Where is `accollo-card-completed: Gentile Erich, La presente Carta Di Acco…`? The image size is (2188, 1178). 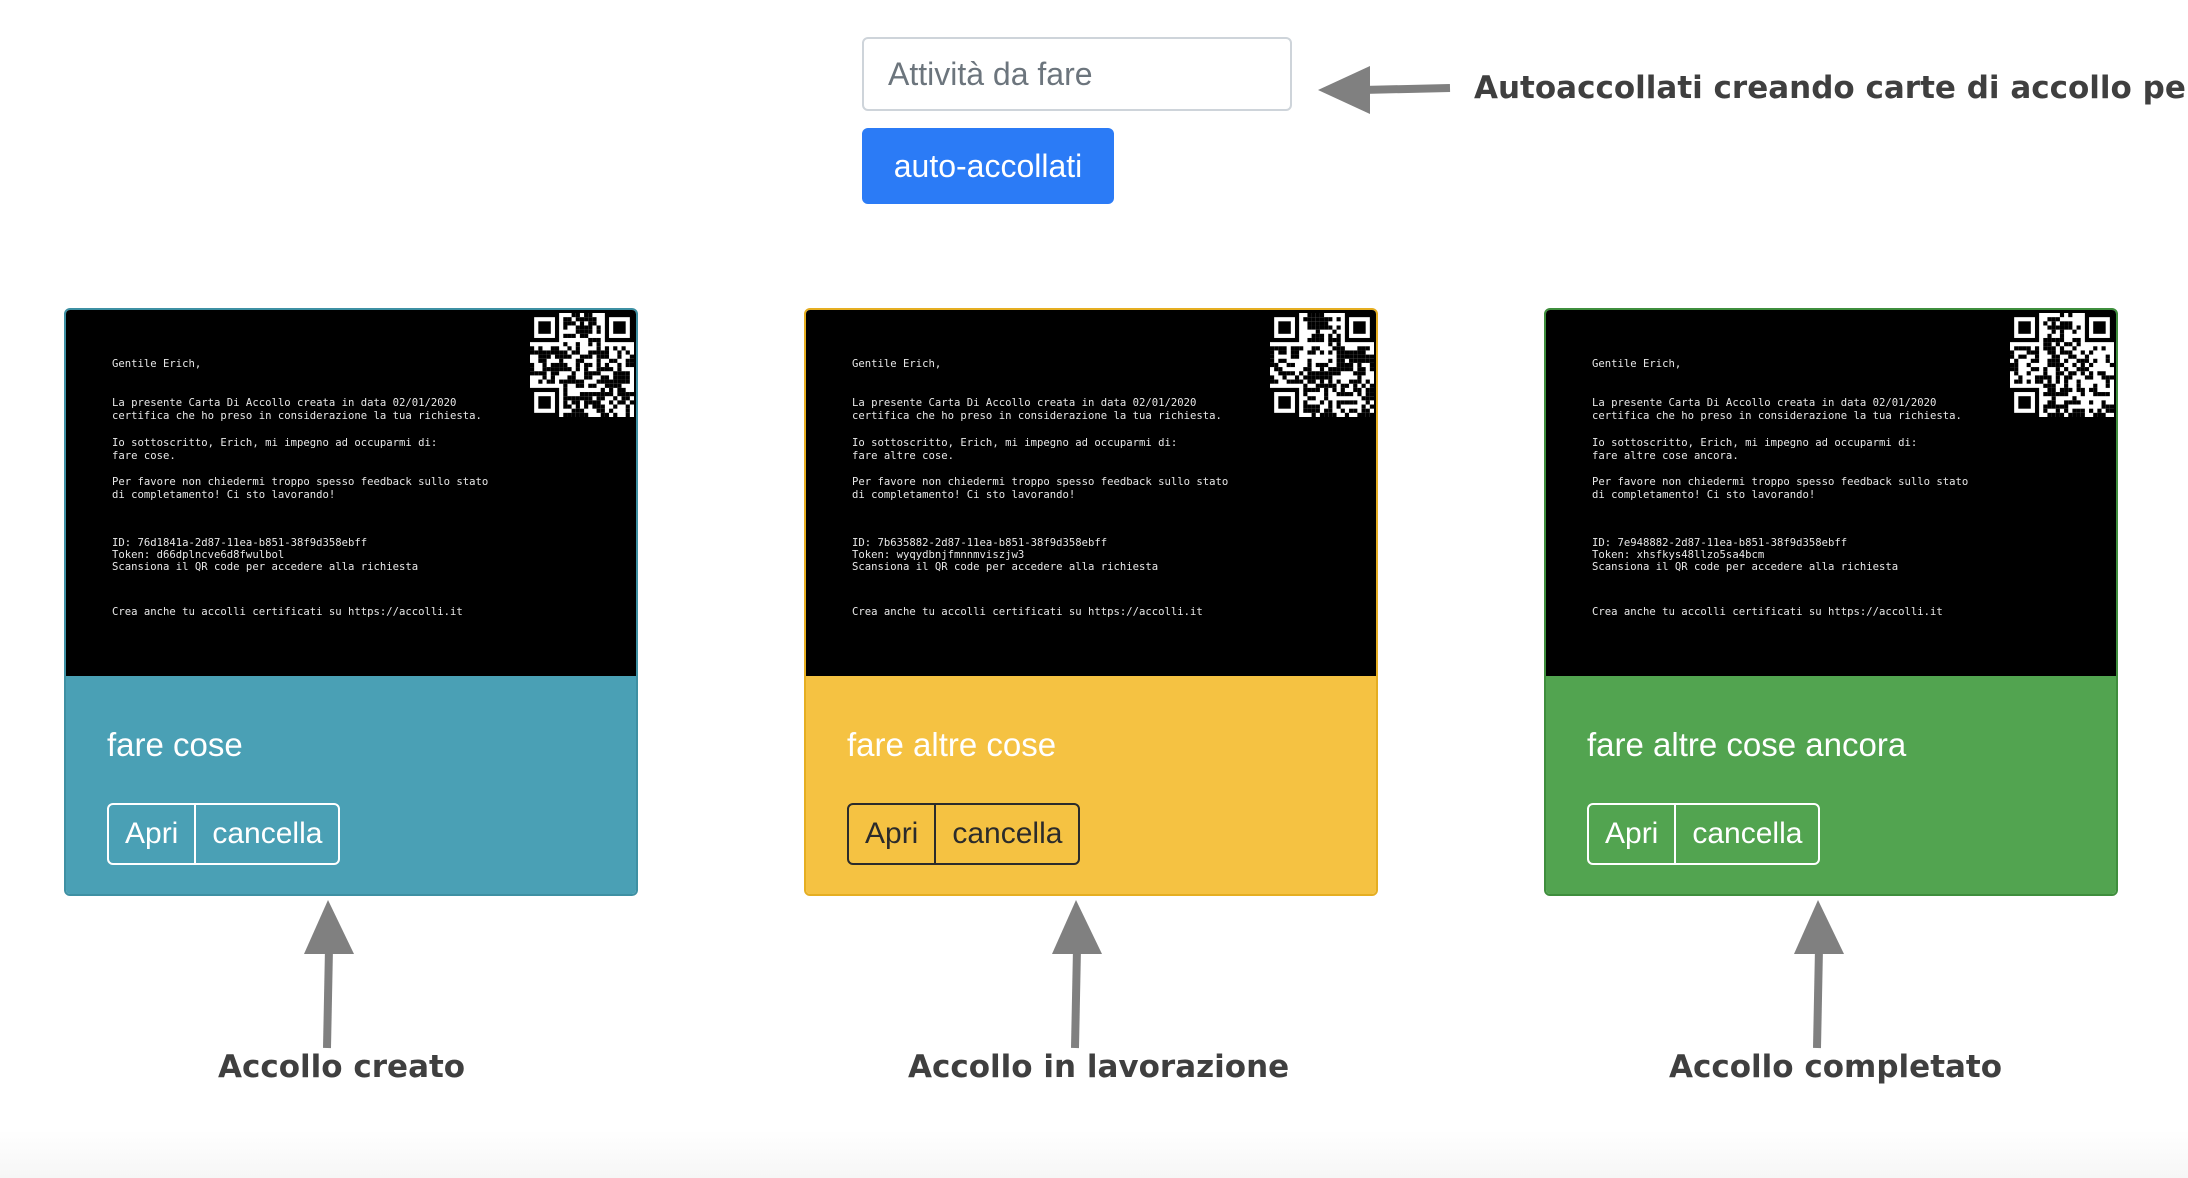 accollo-card-completed: Gentile Erich, La presente Carta Di Acco… is located at coordinates (1831, 602).